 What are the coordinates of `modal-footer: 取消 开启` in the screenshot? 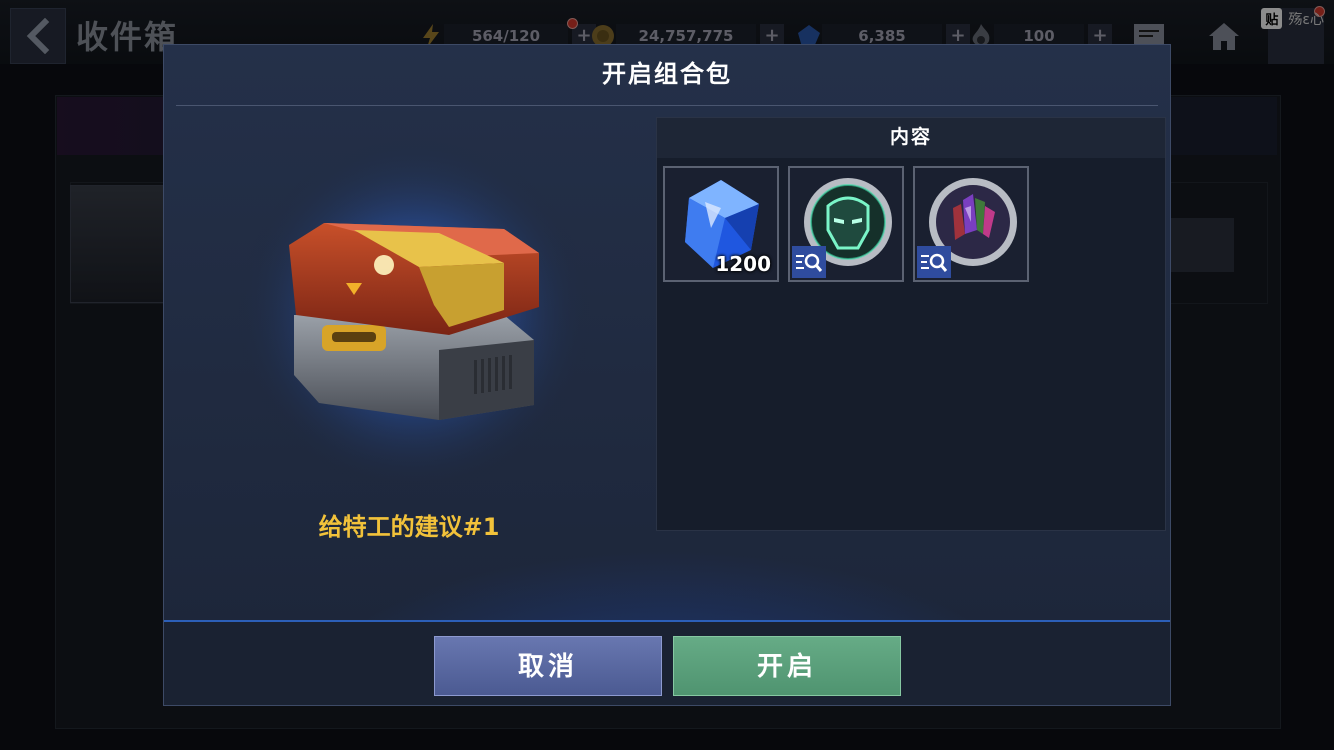 It's located at (667, 662).